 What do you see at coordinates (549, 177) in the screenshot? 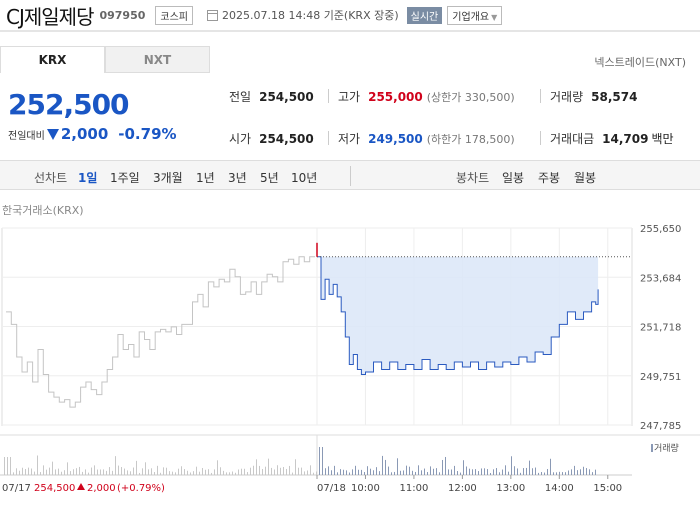
I see `candle-weekly: 주봉` at bounding box center [549, 177].